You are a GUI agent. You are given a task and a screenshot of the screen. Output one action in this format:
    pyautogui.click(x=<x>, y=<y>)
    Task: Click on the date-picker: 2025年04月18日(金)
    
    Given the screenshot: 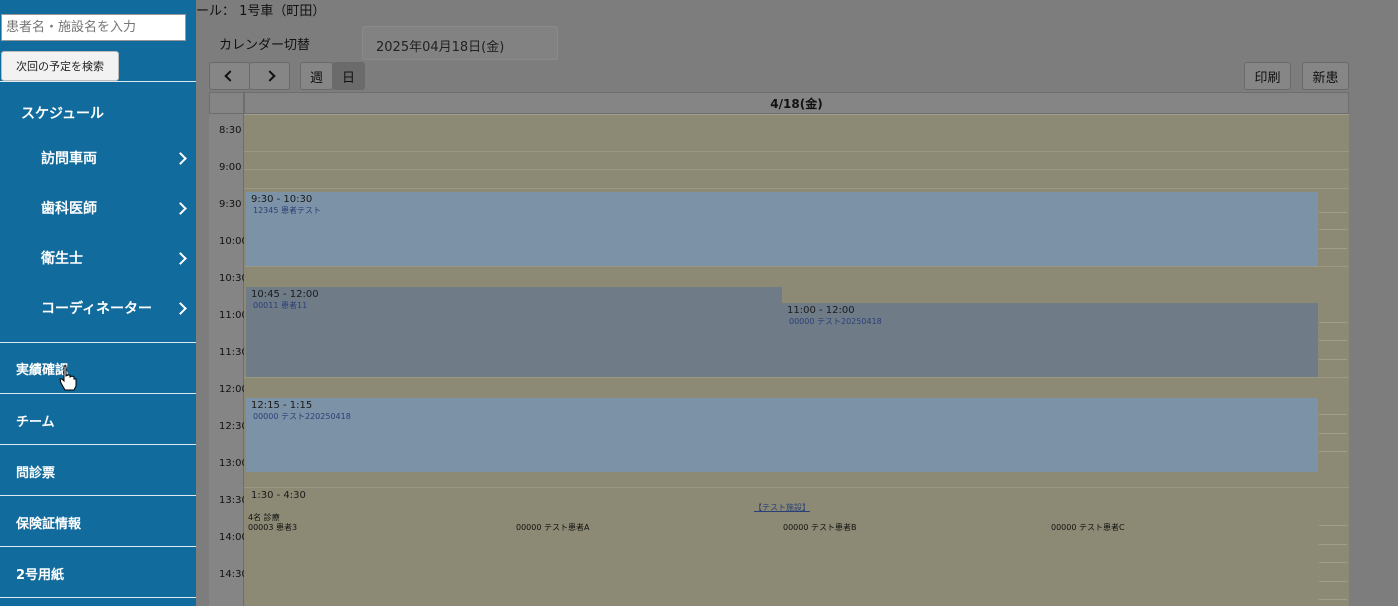 What is the action you would take?
    pyautogui.click(x=460, y=43)
    